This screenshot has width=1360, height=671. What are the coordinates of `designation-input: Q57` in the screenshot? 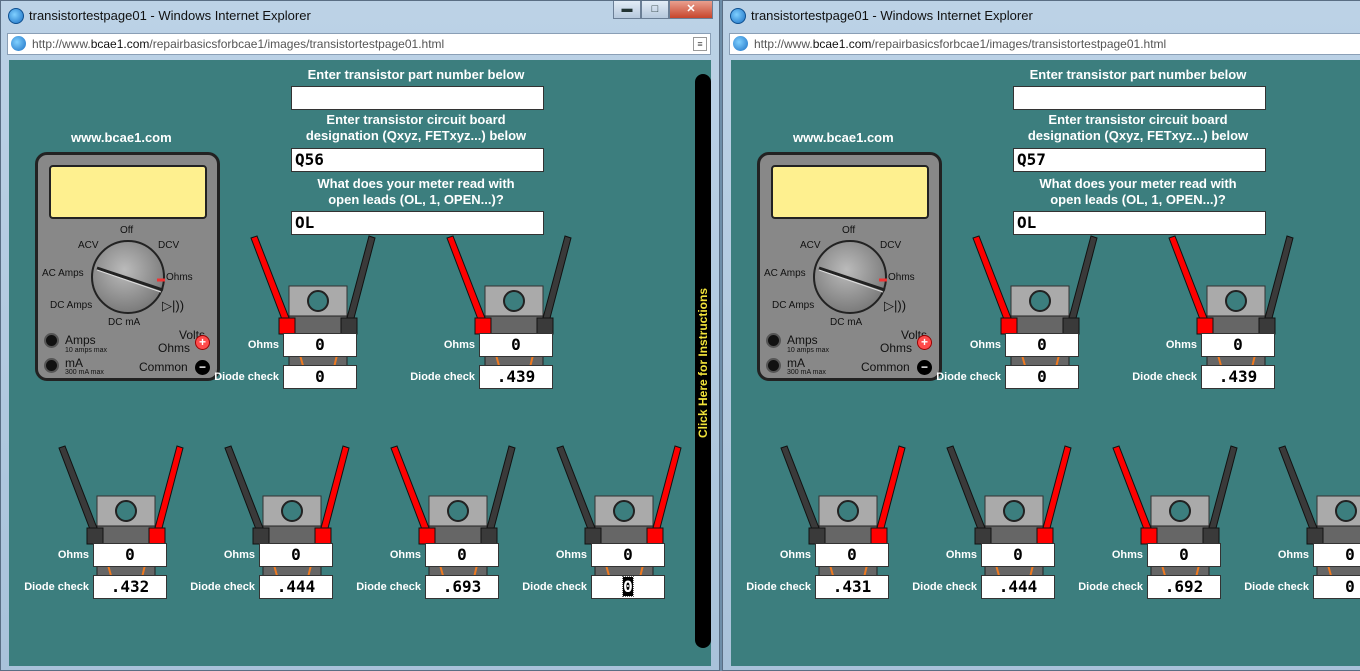 It's located at (1139, 160).